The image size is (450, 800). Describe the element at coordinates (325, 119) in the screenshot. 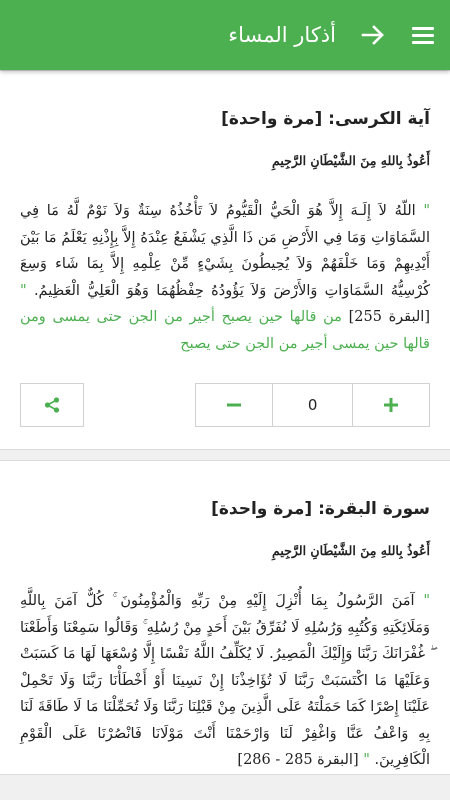

I see `dhikr-title: آية الكرسى: [مرة واحدة]` at that location.